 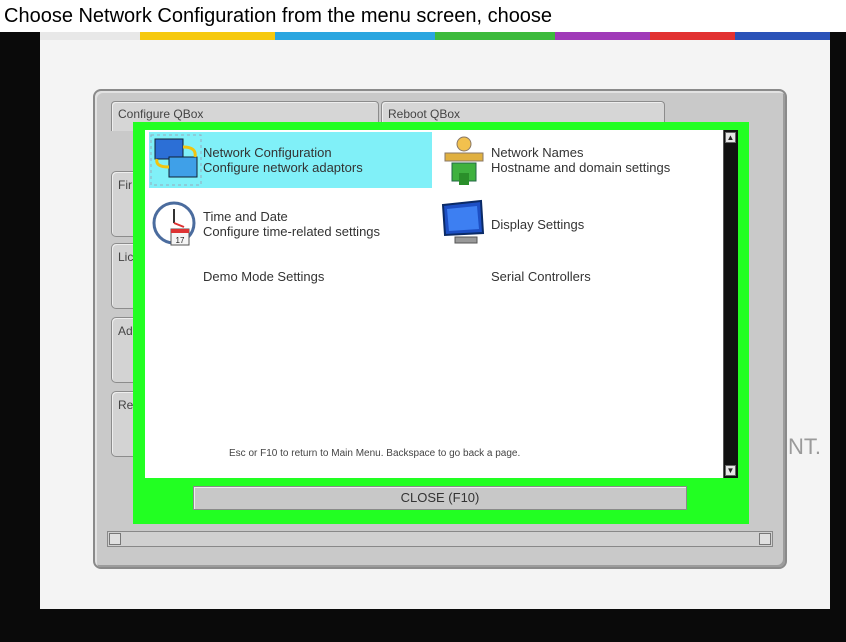 What do you see at coordinates (283, 167) in the screenshot?
I see `menu-item-subtitle: Configure network adaptors` at bounding box center [283, 167].